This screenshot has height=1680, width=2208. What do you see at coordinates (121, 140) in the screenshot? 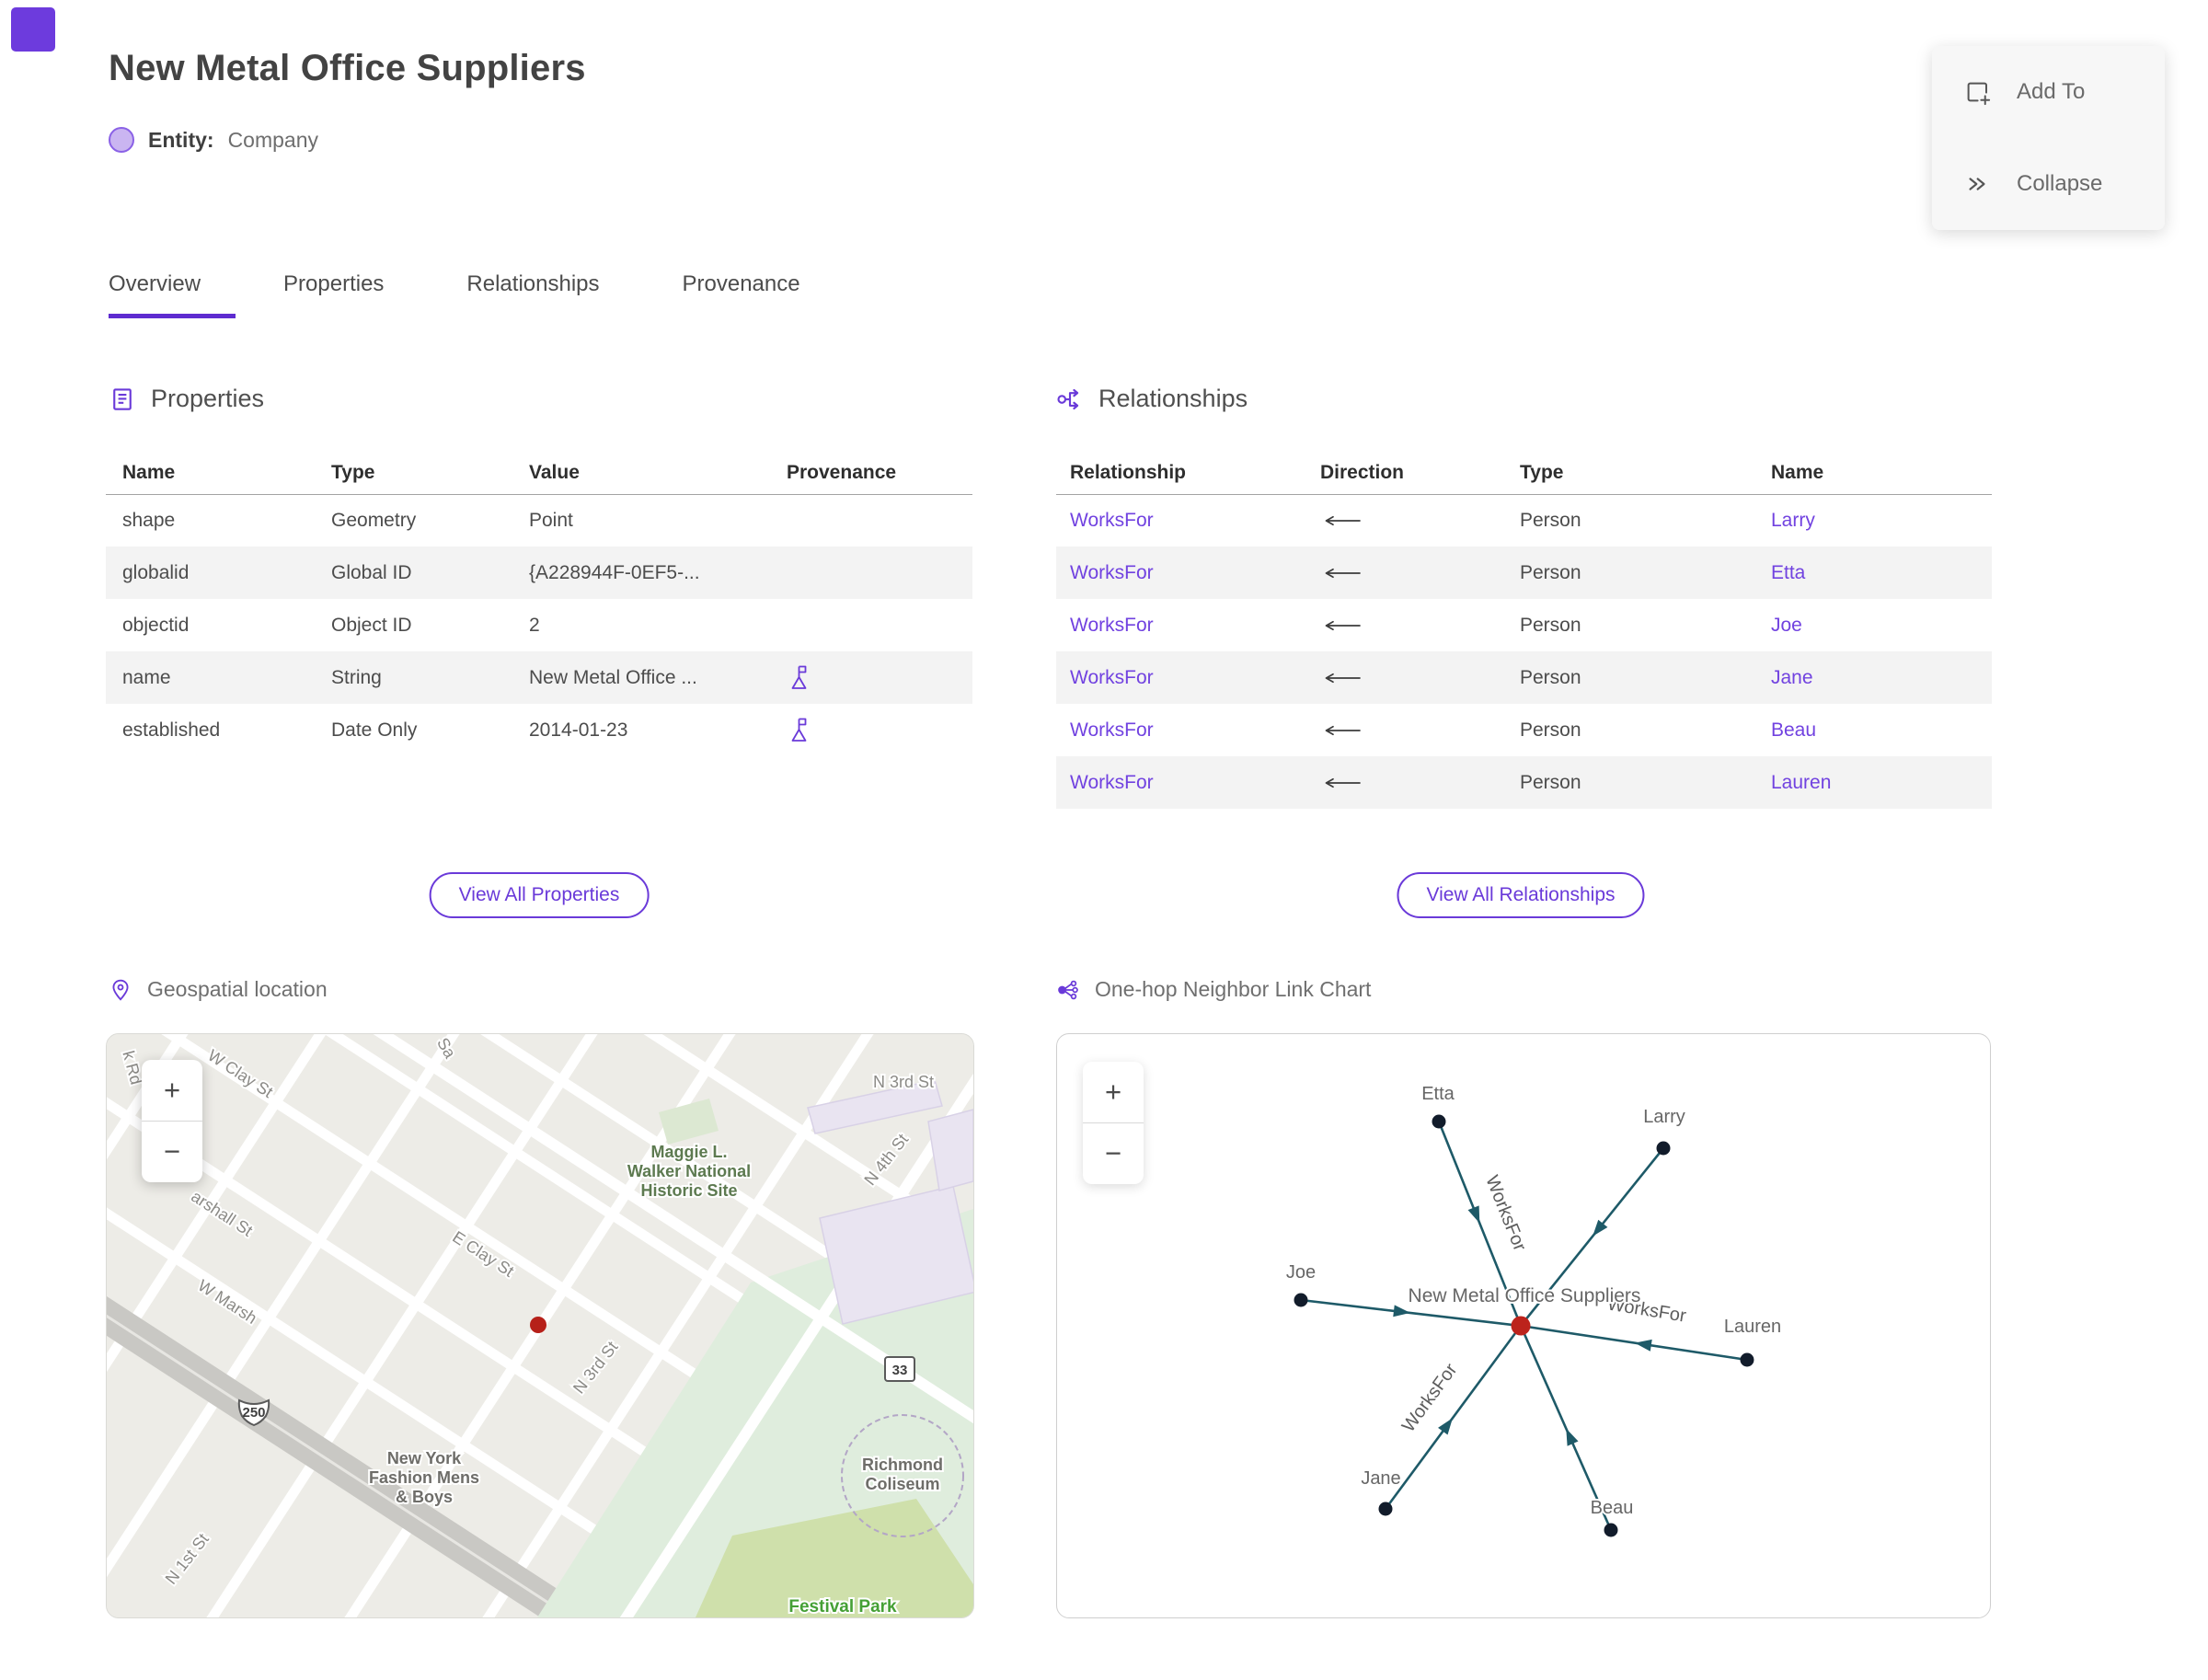
I see `entity-type-icon` at bounding box center [121, 140].